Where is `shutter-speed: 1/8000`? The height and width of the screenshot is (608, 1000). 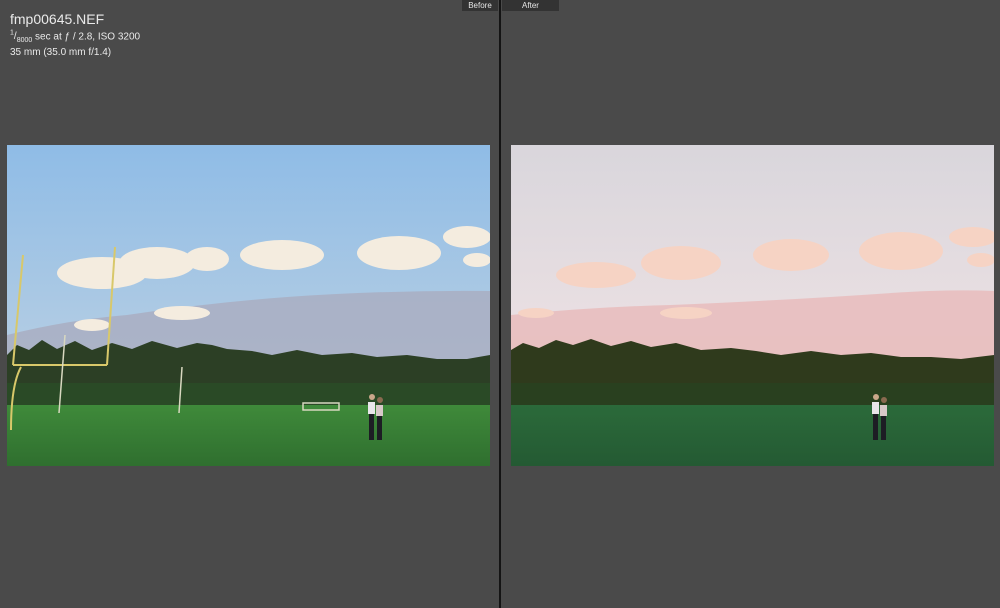
shutter-speed: 1/8000 is located at coordinates (21, 37).